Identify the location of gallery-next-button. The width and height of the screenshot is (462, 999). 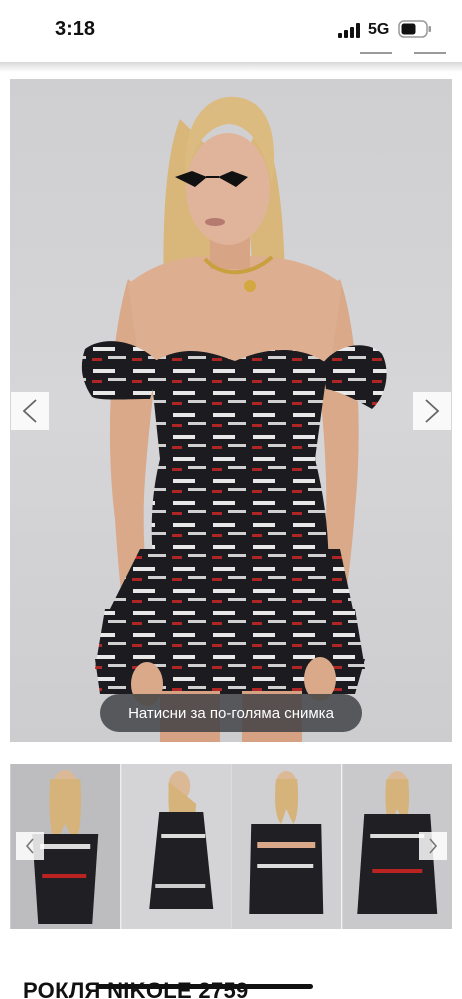
(432, 411).